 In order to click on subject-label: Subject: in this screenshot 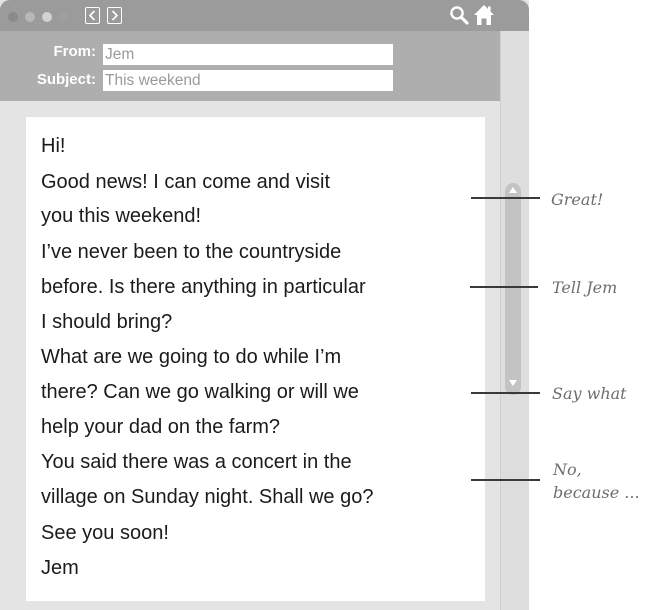, I will do `click(66, 79)`.